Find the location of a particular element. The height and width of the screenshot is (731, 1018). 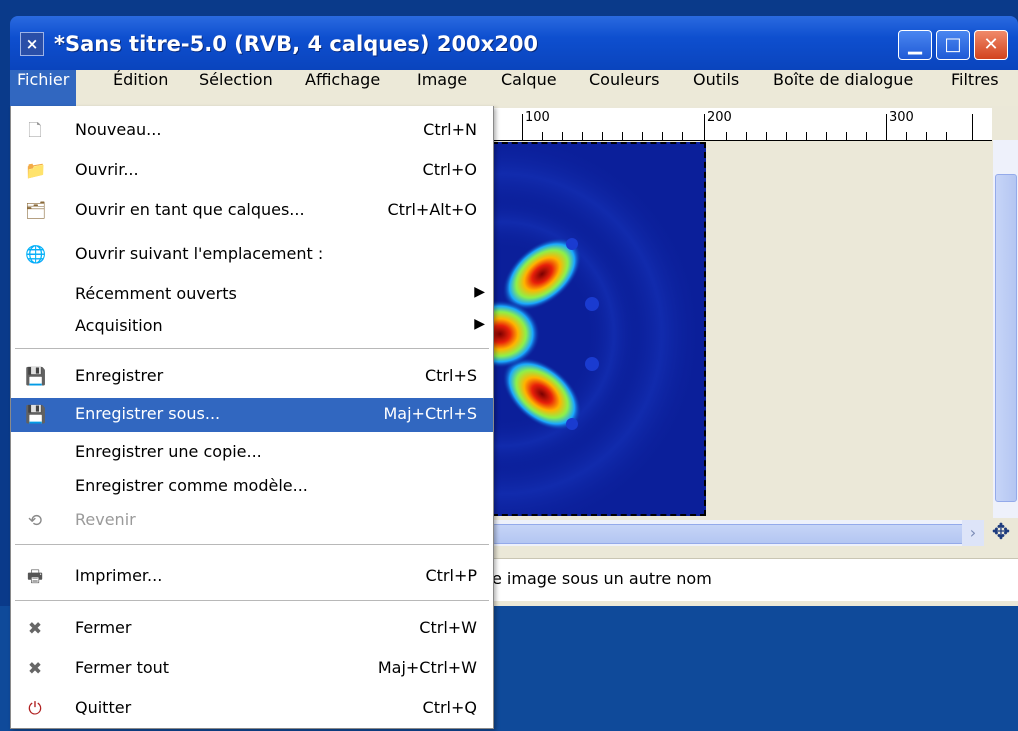

image-canvas is located at coordinates (594, 329).